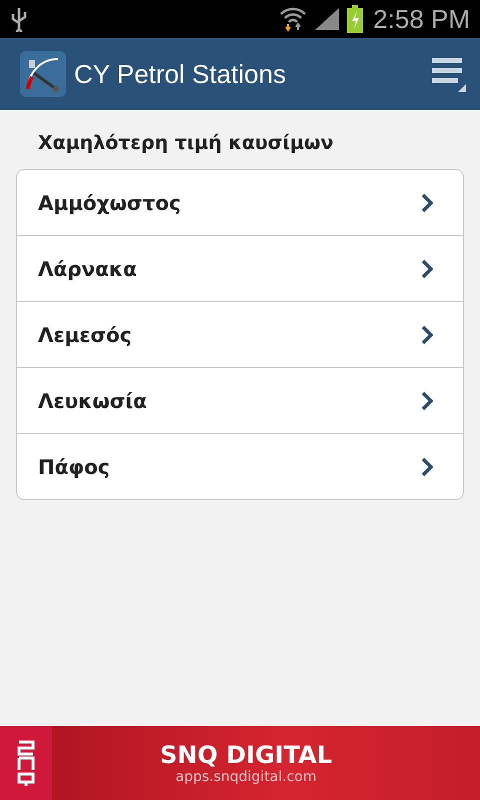 The width and height of the screenshot is (480, 800). I want to click on battery-icon, so click(355, 19).